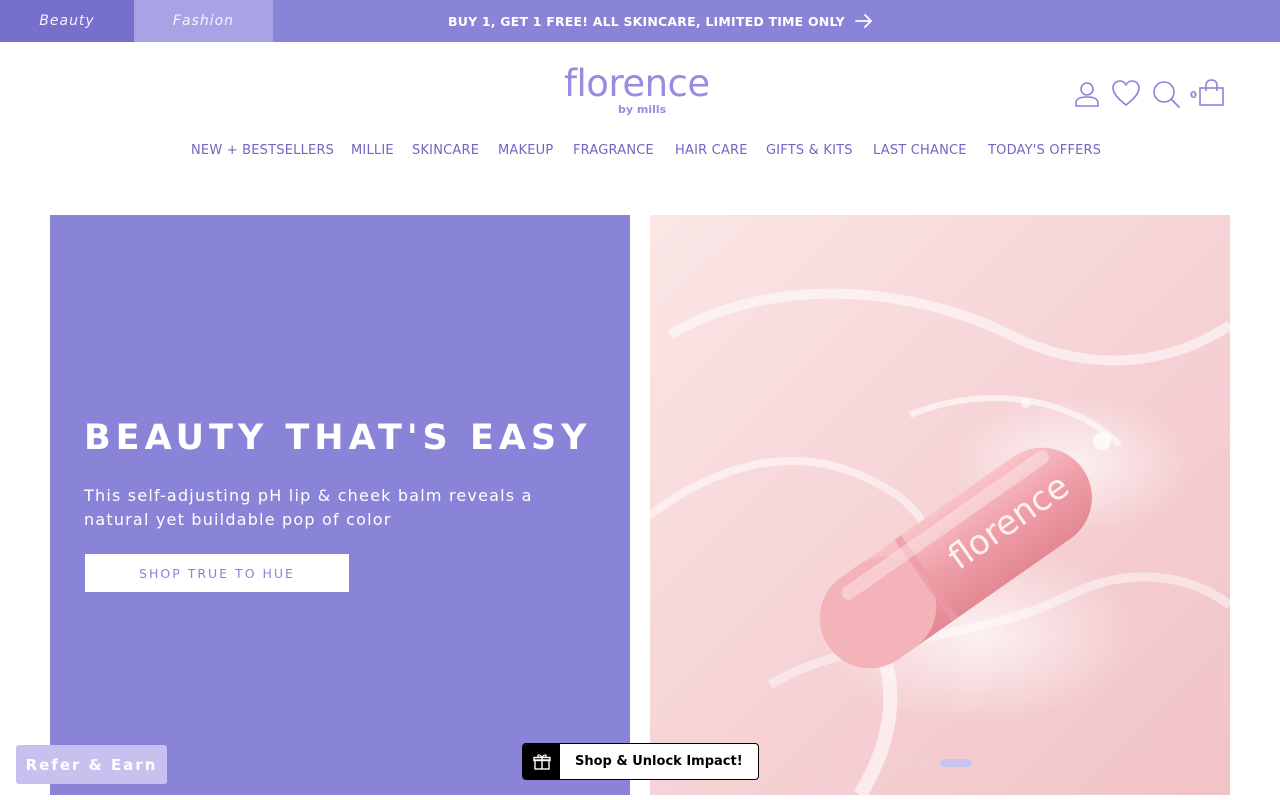  What do you see at coordinates (1166, 94) in the screenshot?
I see `search-icon` at bounding box center [1166, 94].